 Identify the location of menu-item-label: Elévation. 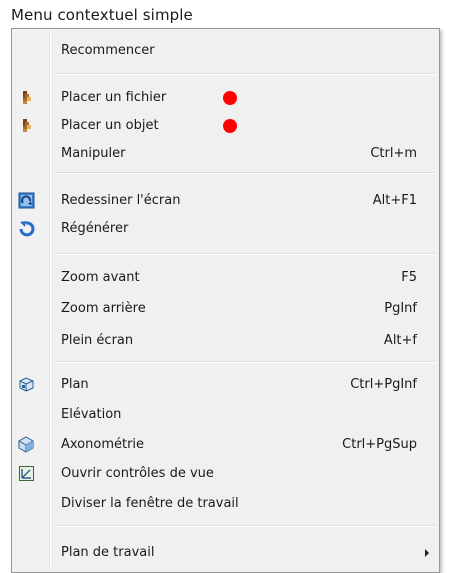
(91, 414).